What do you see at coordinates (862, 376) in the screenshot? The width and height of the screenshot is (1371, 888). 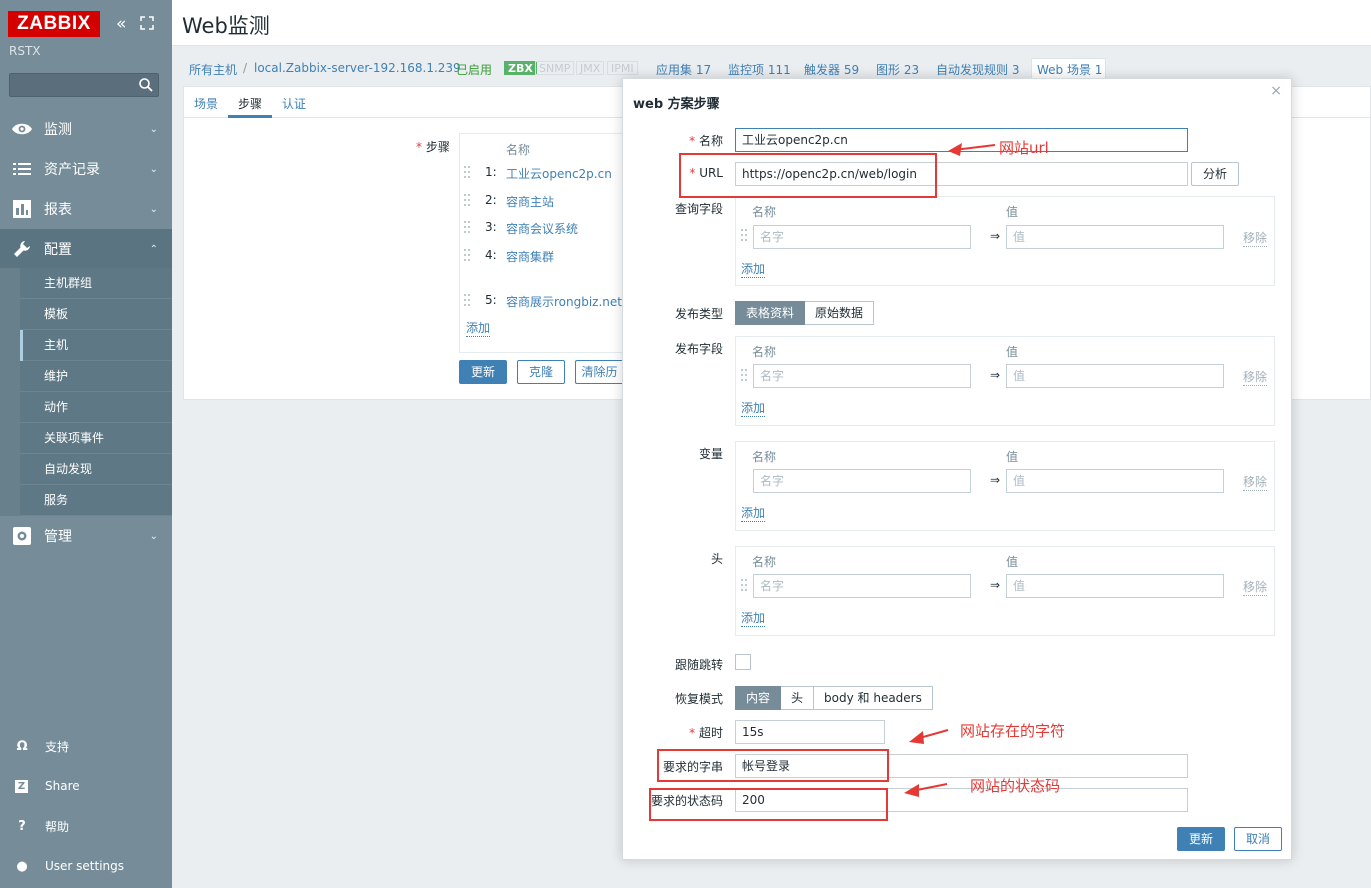 I see `post-name-input: 名字` at bounding box center [862, 376].